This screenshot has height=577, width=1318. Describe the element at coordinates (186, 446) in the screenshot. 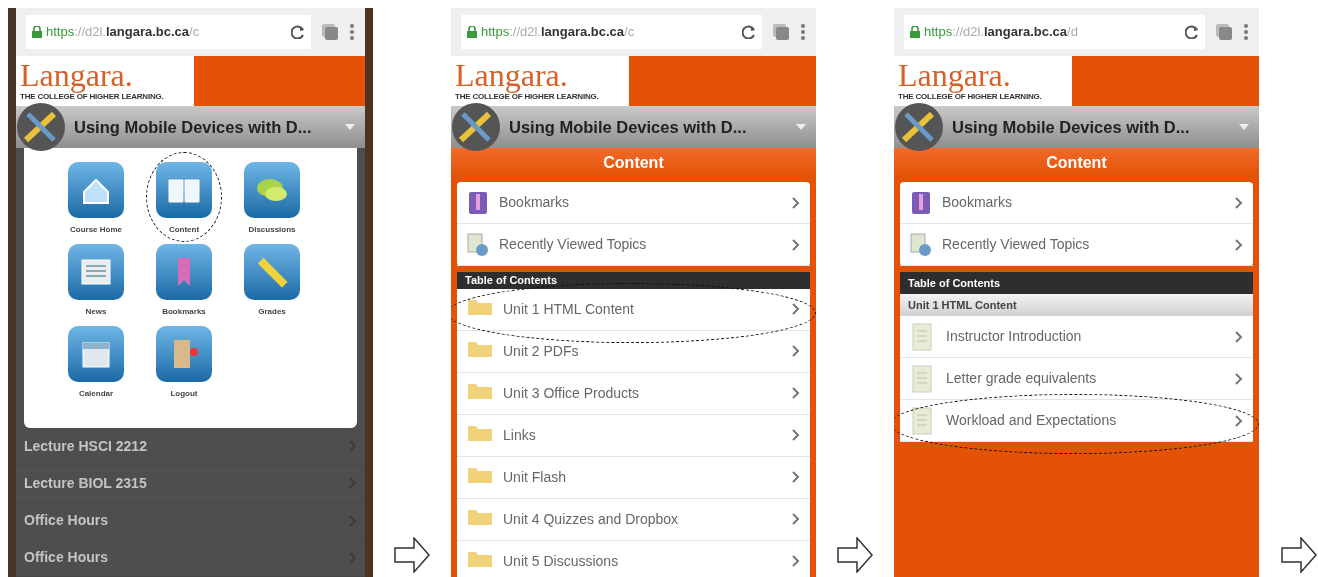

I see `event-title: Lecture HSCI 2212` at that location.